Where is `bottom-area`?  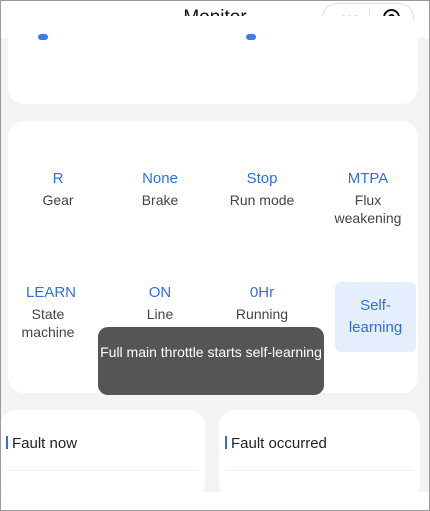 bottom-area is located at coordinates (215, 501).